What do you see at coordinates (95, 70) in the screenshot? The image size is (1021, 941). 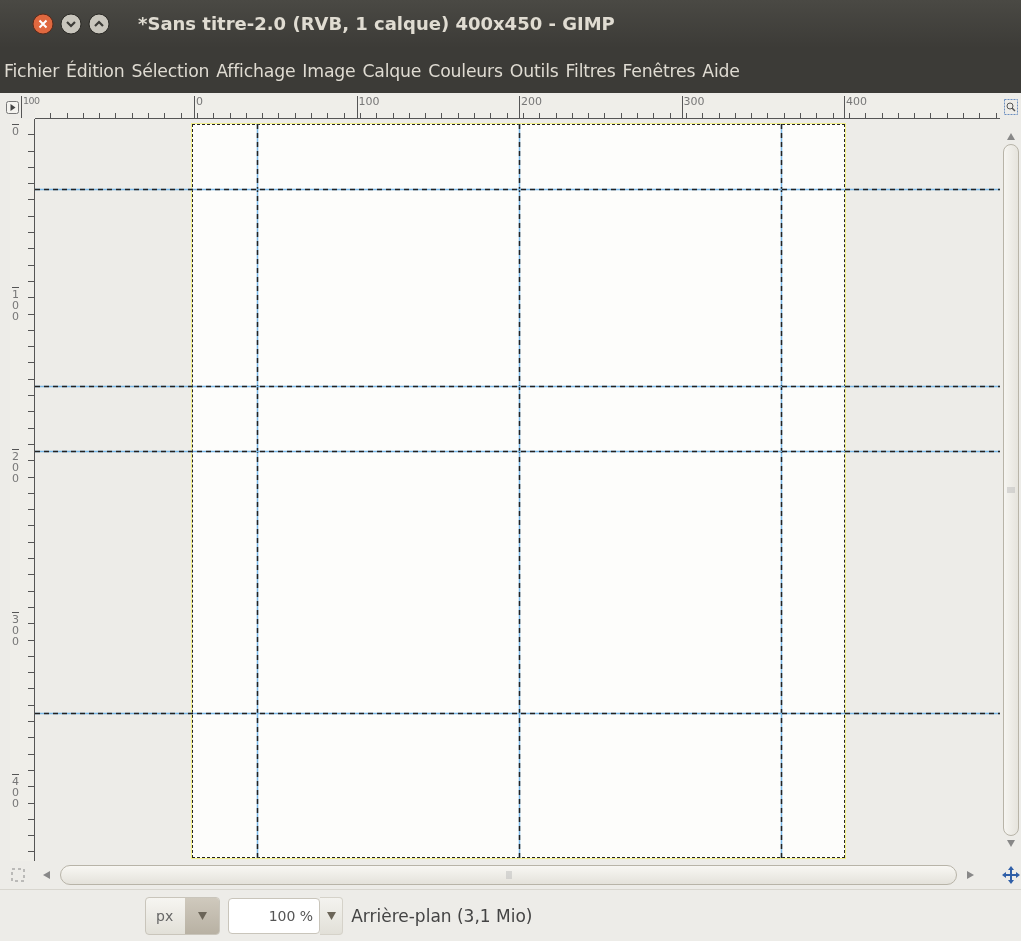 I see `menu-item: Édition` at bounding box center [95, 70].